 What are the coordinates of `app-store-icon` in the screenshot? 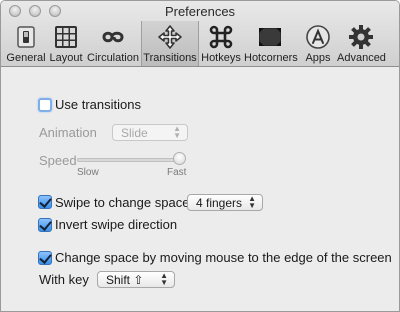 It's located at (318, 37).